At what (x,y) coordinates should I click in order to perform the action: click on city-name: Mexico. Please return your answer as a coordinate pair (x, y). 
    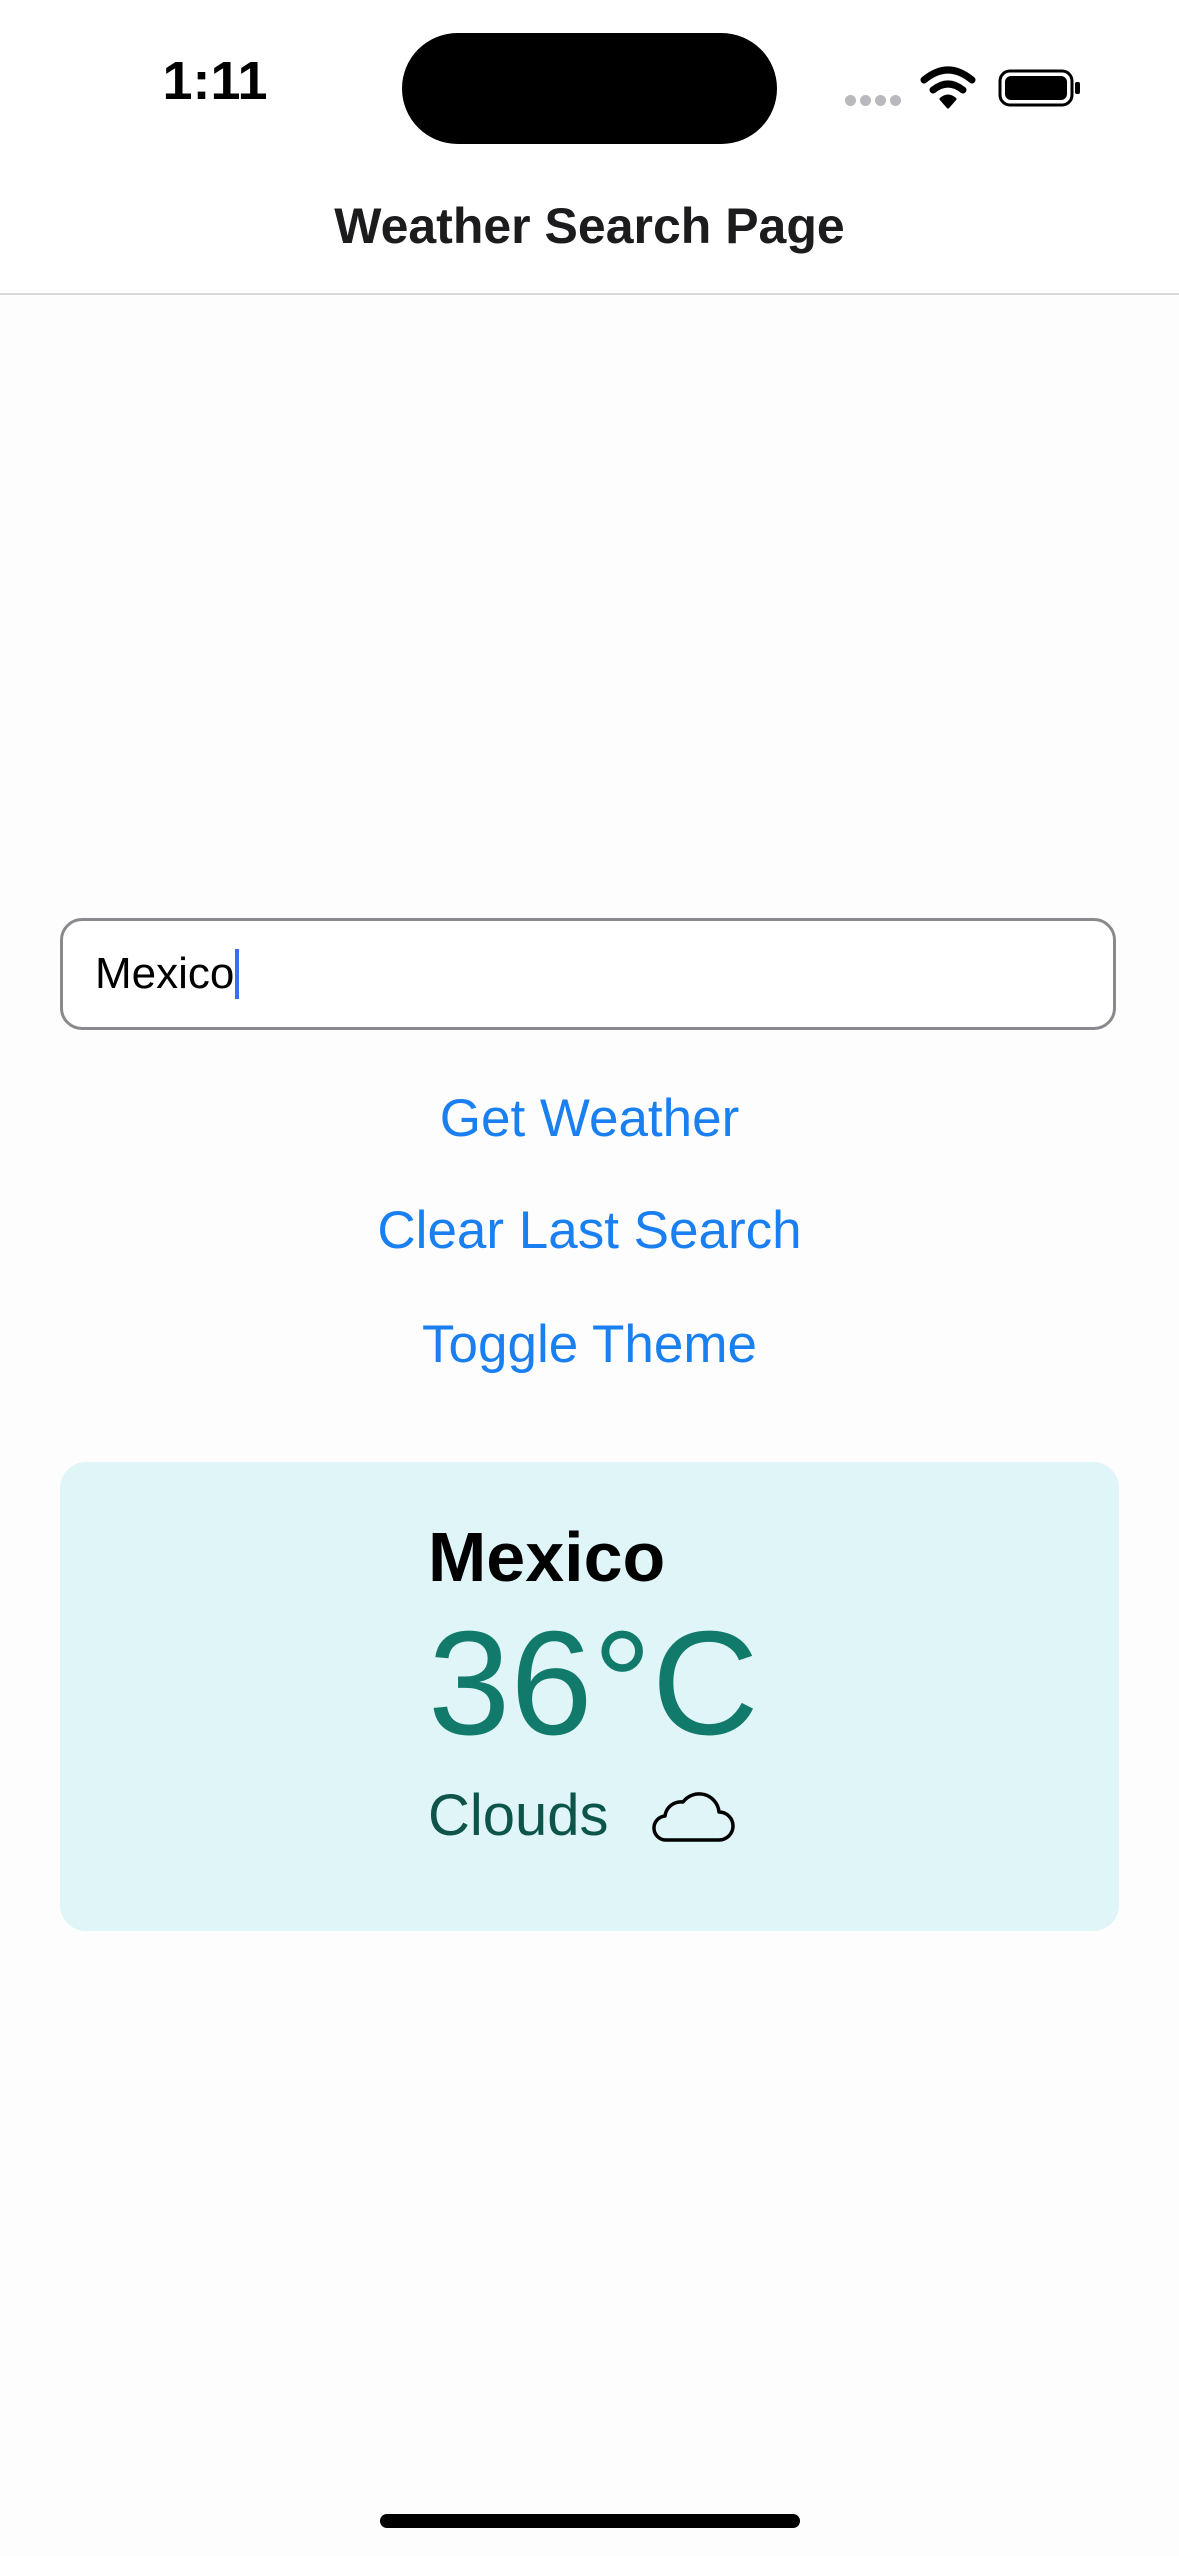
    Looking at the image, I should click on (547, 1557).